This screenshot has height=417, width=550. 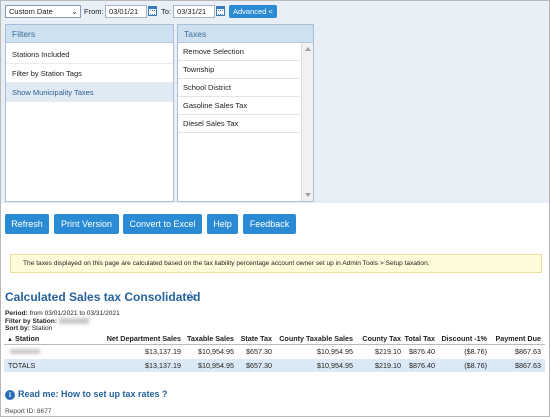 What do you see at coordinates (216, 351) in the screenshot?
I see `taxable-sales-cell: $10,954.95` at bounding box center [216, 351].